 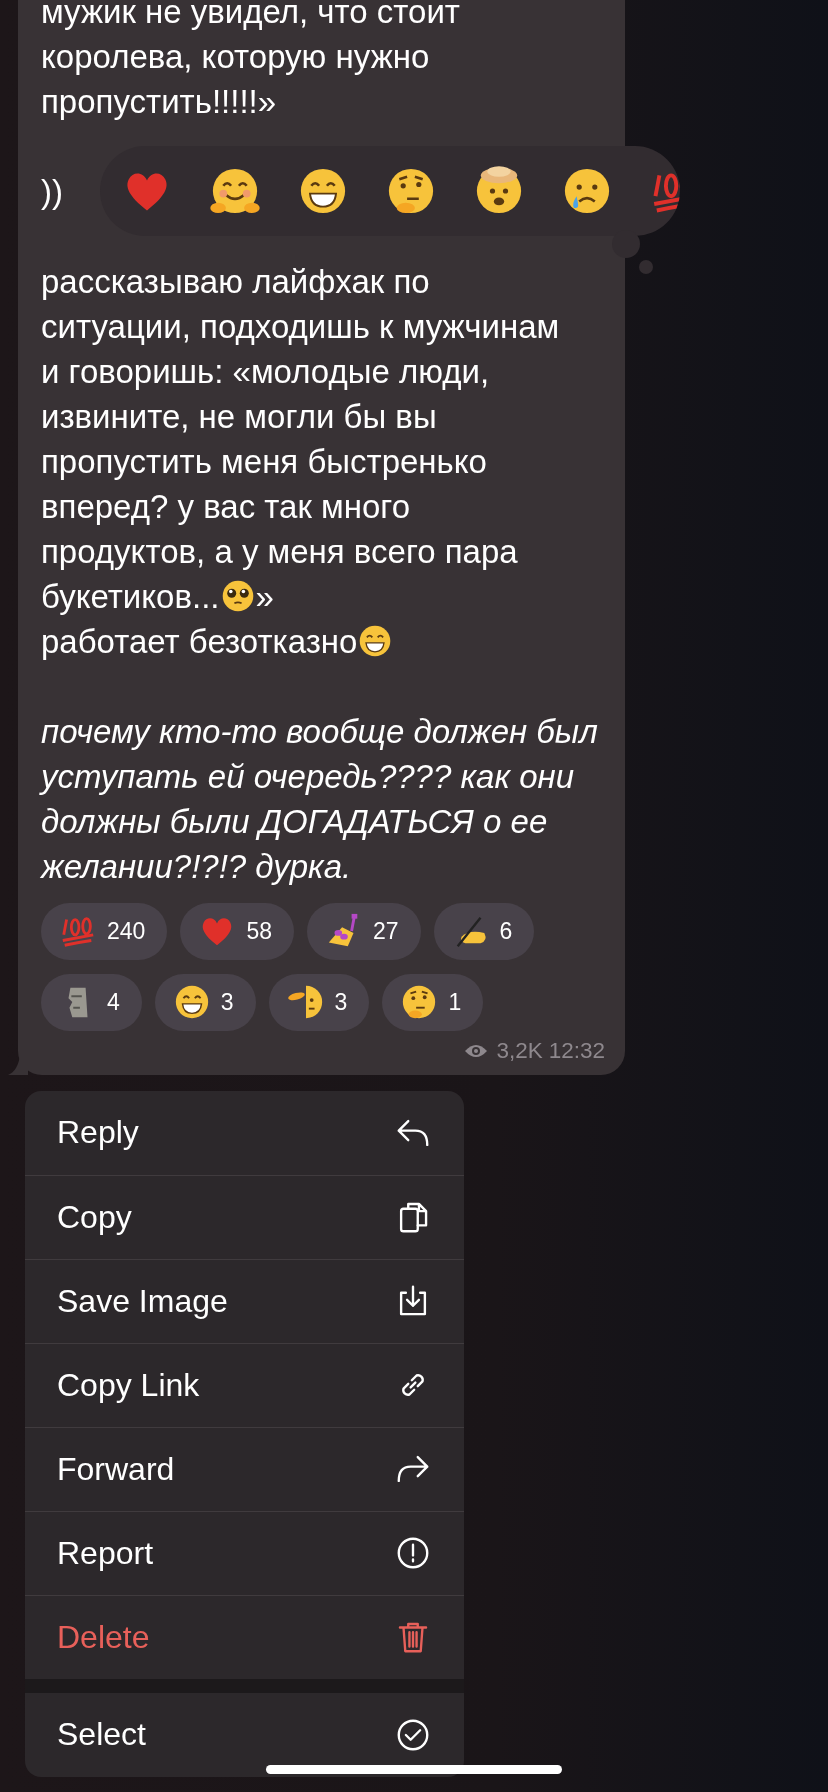 I want to click on menu-item: Copy, so click(x=244, y=1216).